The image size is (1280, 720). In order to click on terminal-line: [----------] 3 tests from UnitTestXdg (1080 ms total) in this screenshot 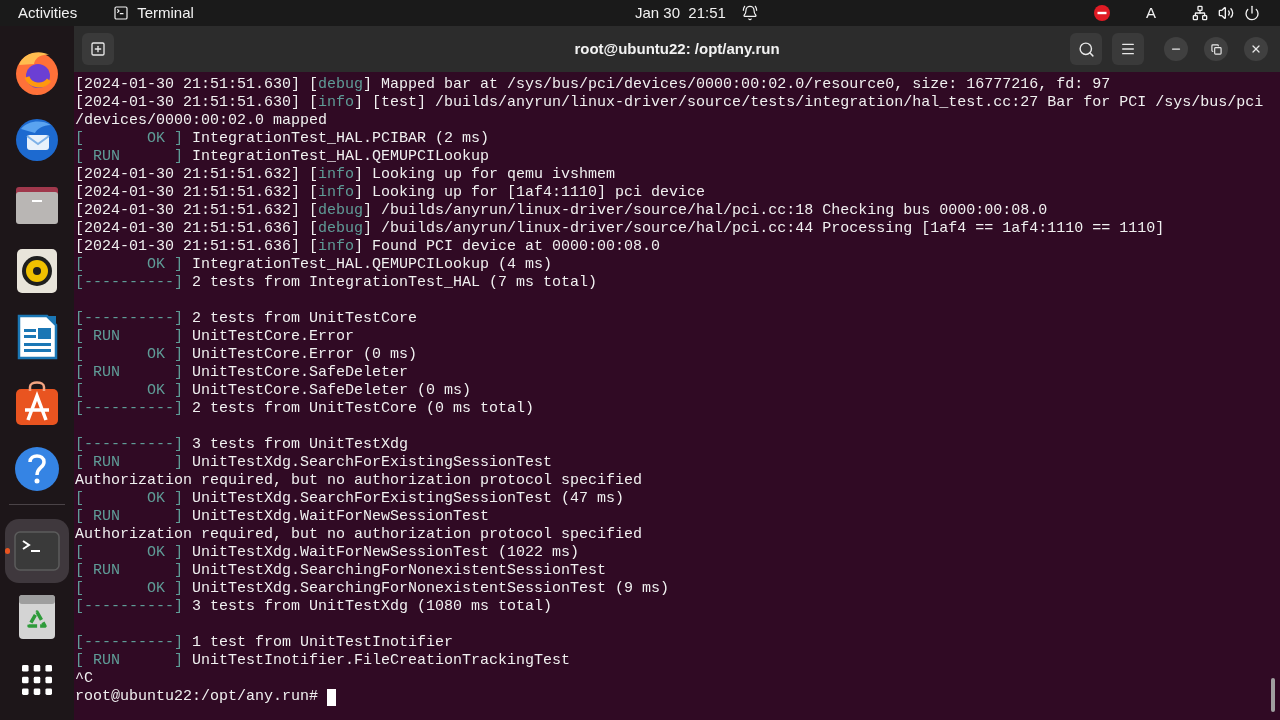, I will do `click(314, 607)`.